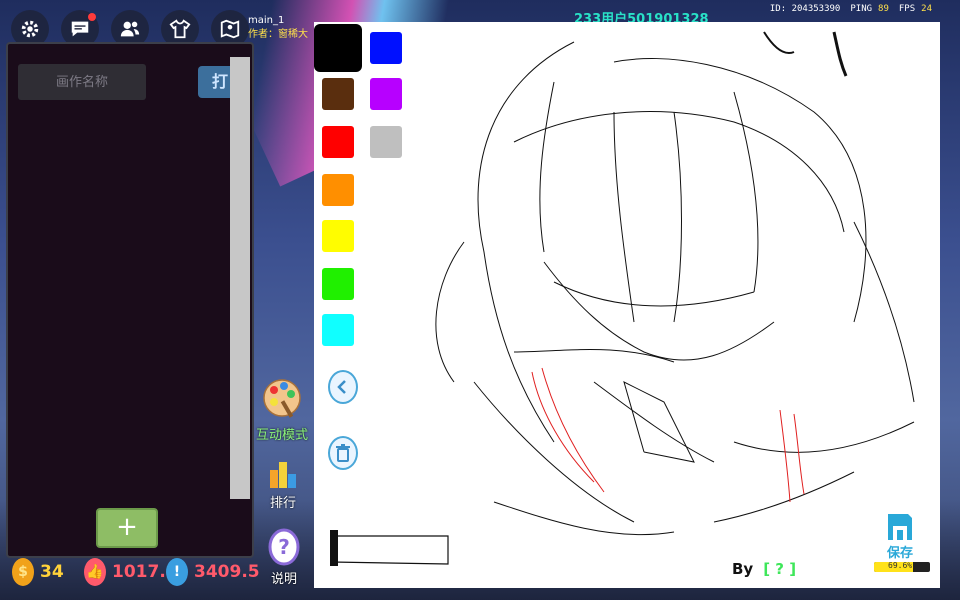 This screenshot has width=960, height=600. What do you see at coordinates (900, 527) in the screenshot?
I see `floppy-disk-icon` at bounding box center [900, 527].